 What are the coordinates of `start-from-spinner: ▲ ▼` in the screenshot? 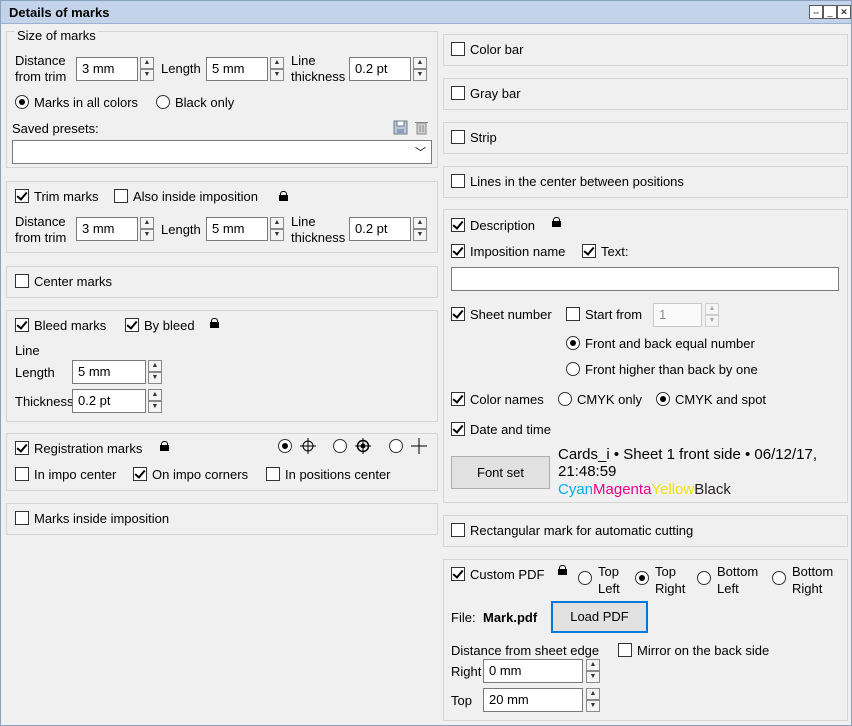 It's located at (712, 315).